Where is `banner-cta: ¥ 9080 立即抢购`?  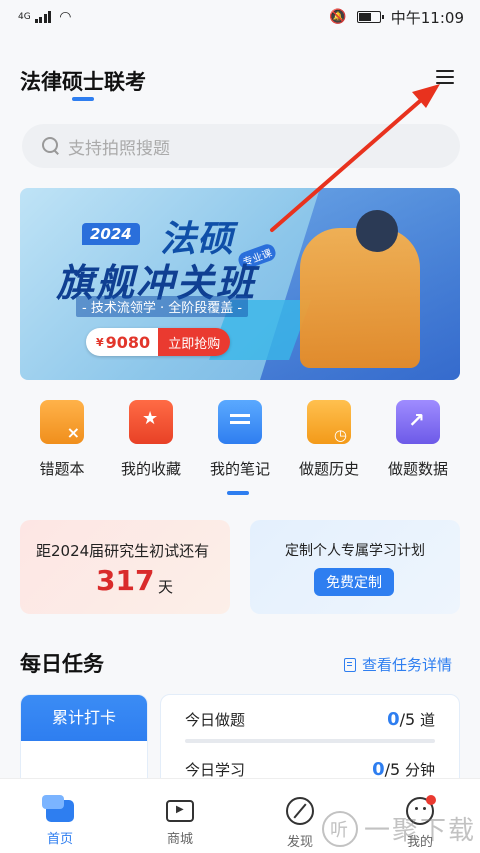 banner-cta: ¥ 9080 立即抢购 is located at coordinates (158, 342).